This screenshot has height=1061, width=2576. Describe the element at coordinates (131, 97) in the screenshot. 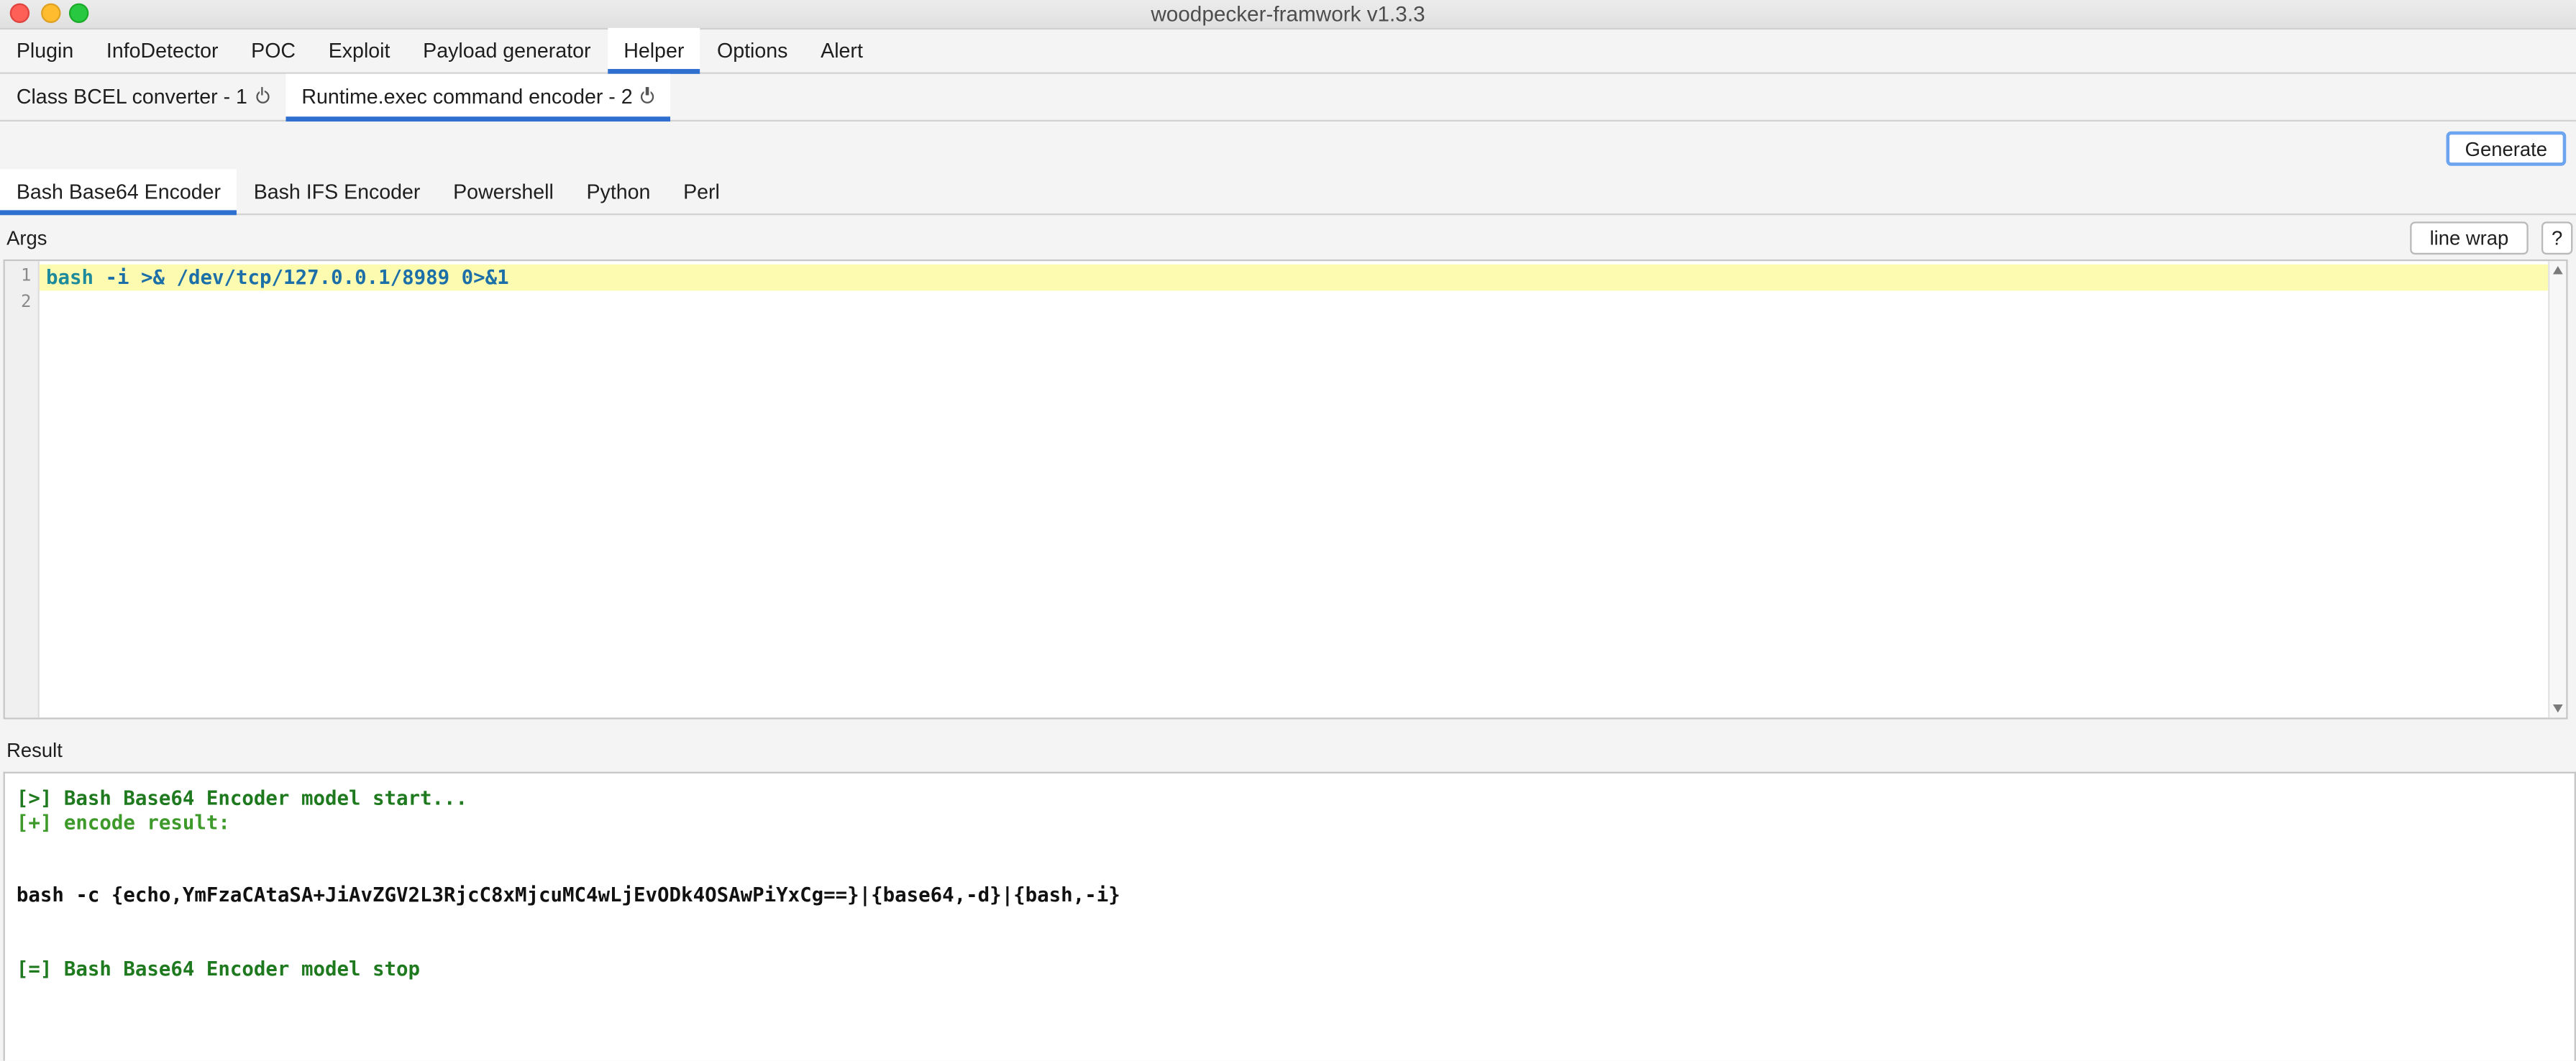

I see `tab-class-bcel-converter-label: Class BCEL converter - 1` at that location.